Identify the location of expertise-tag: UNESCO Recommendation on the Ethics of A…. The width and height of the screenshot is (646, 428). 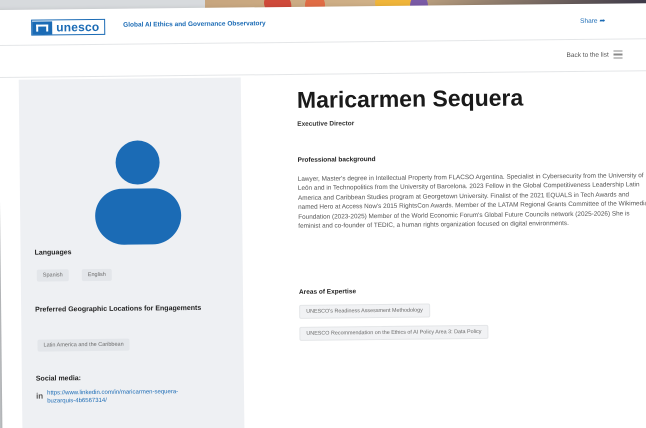
(394, 332).